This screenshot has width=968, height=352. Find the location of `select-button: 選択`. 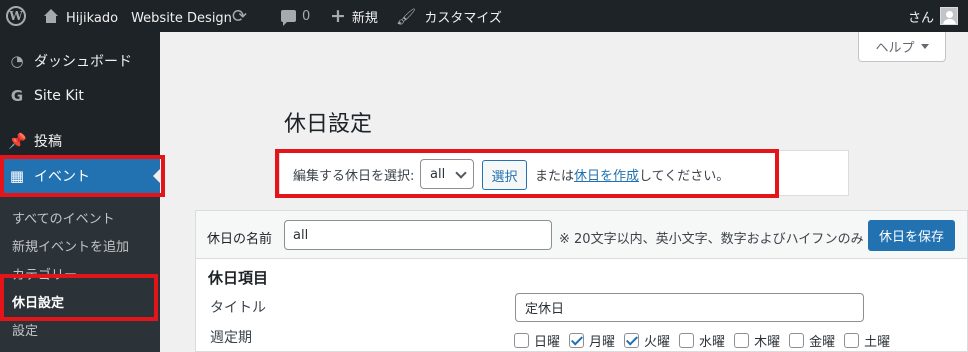

select-button: 選択 is located at coordinates (504, 175).